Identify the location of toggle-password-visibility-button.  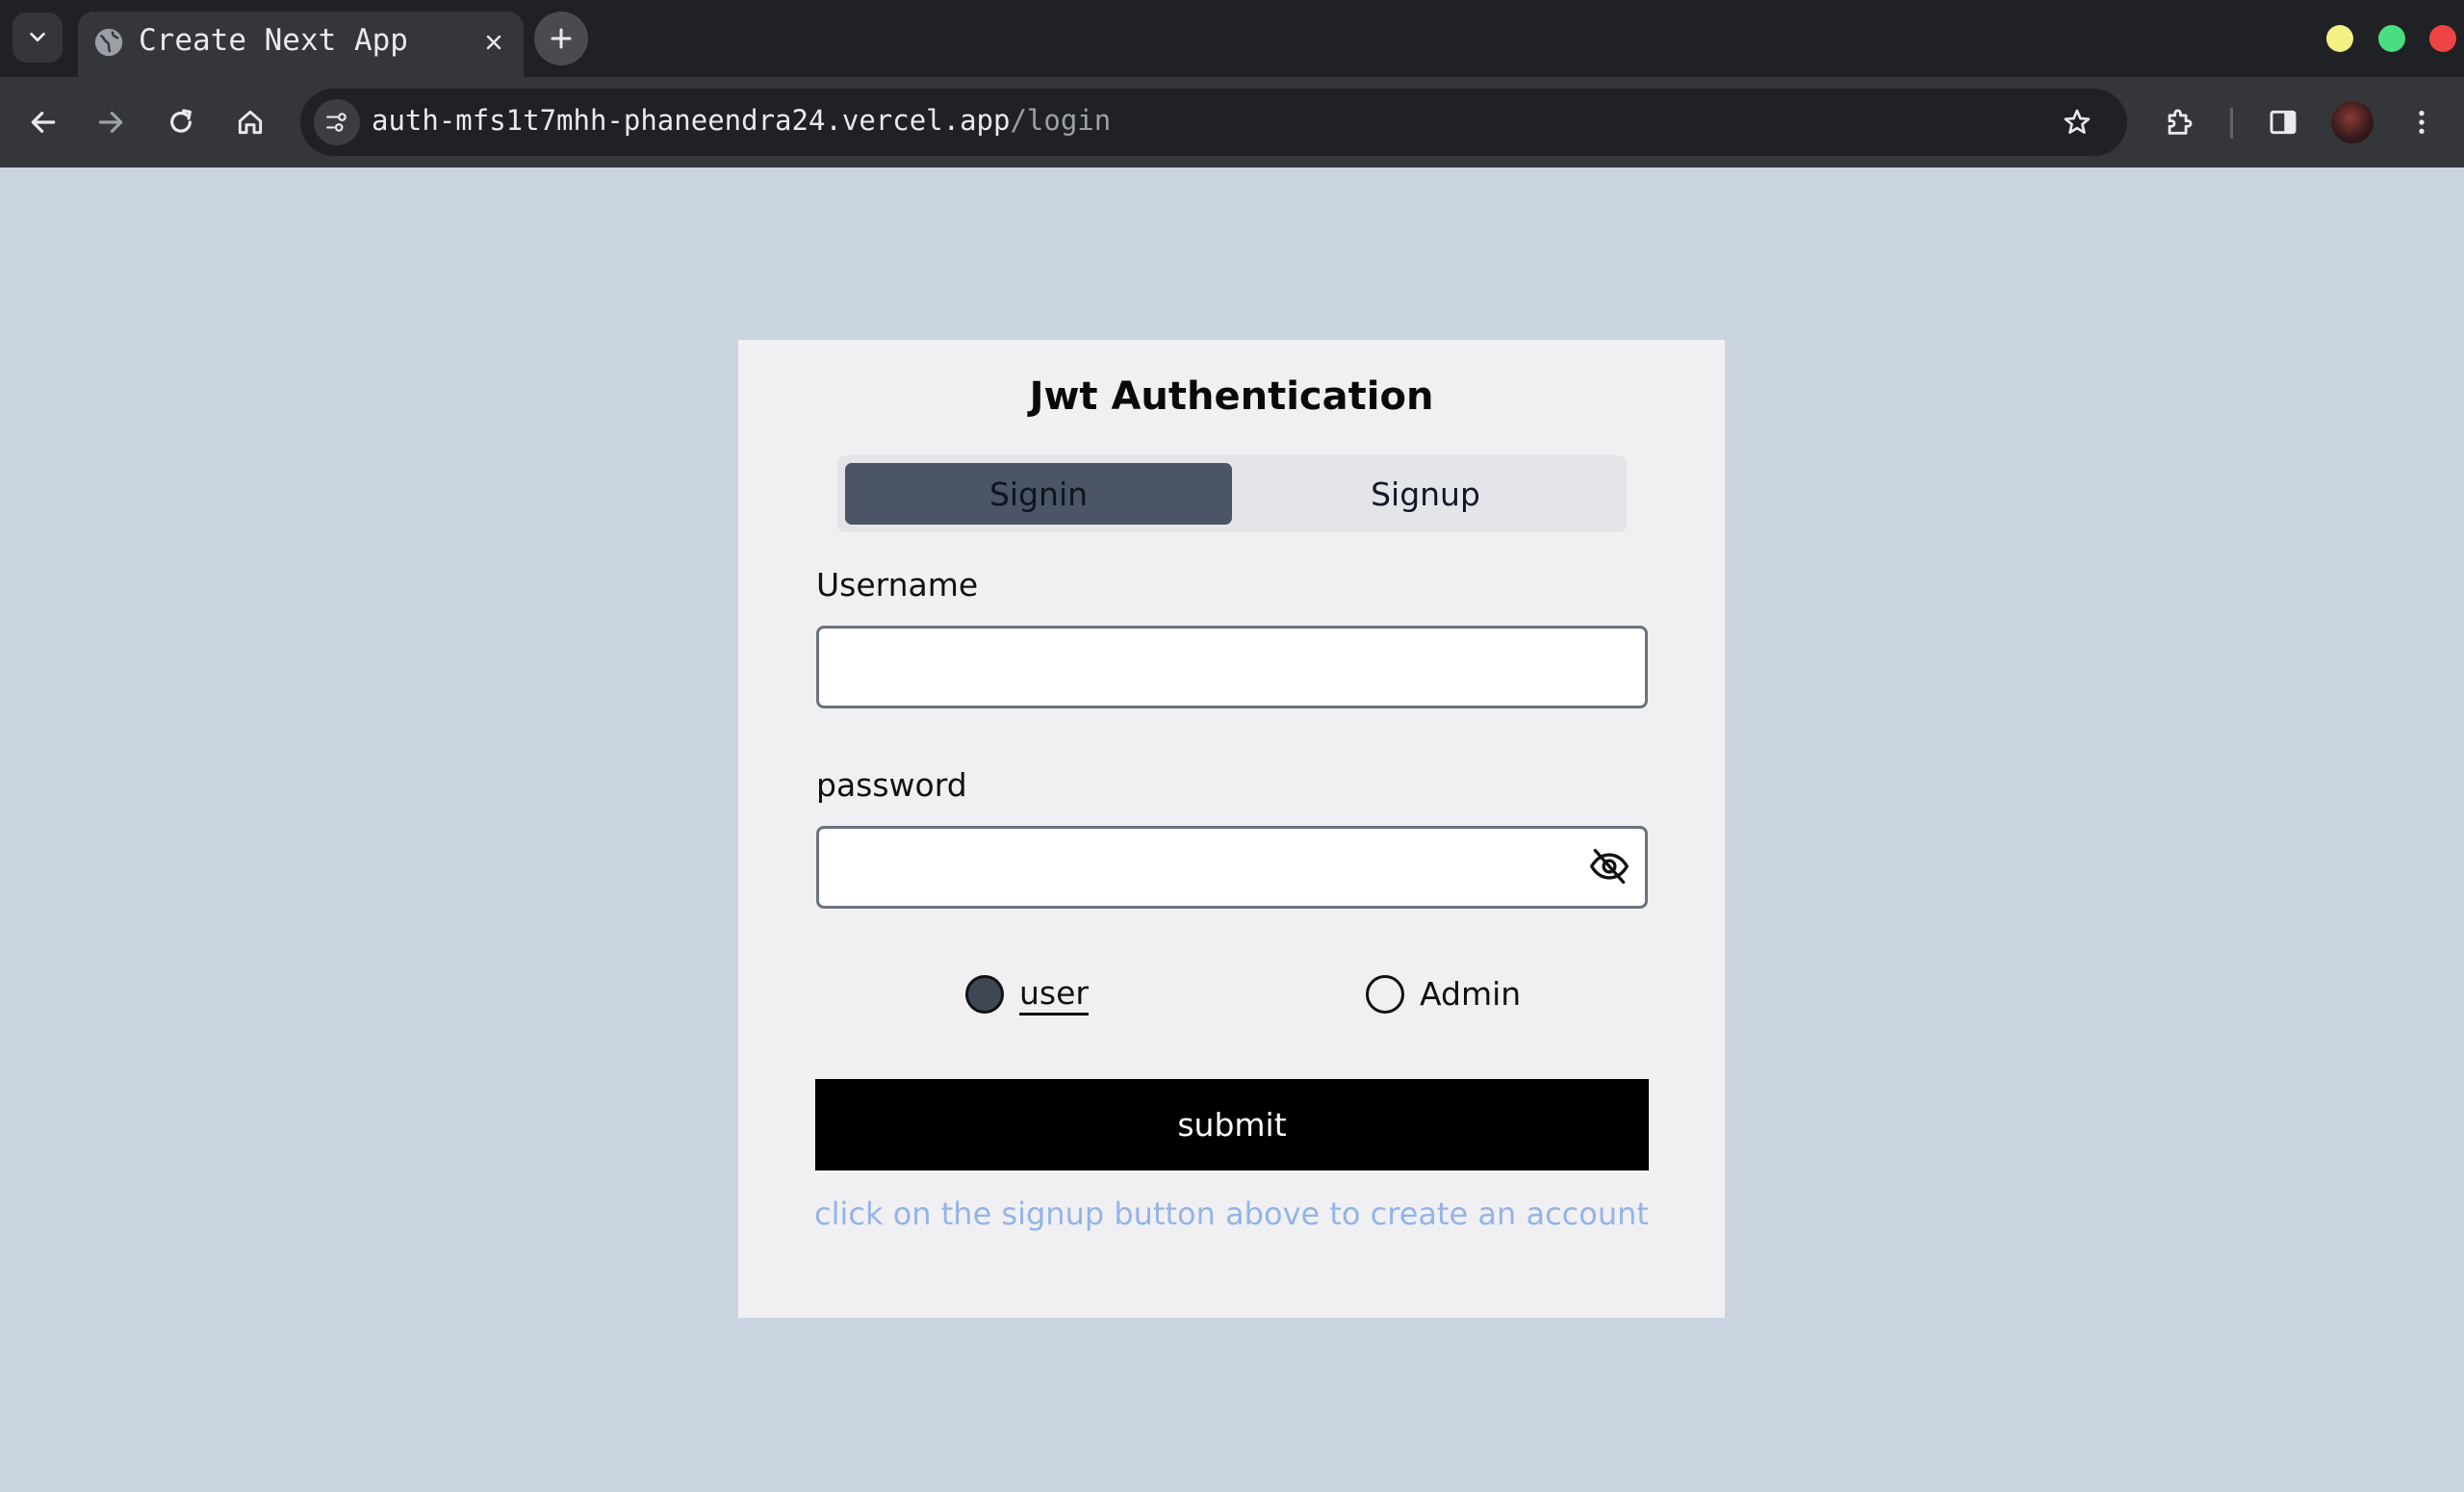
(1609, 866).